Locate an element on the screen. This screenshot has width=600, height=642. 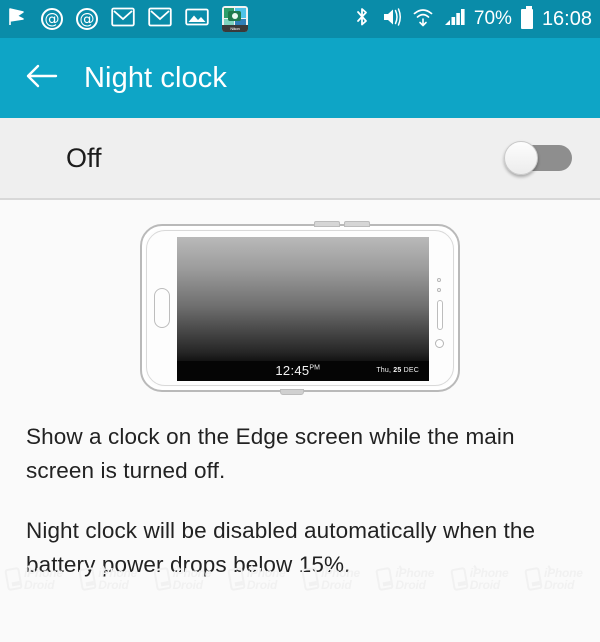
phone-earpiece-slot is located at coordinates (440, 314).